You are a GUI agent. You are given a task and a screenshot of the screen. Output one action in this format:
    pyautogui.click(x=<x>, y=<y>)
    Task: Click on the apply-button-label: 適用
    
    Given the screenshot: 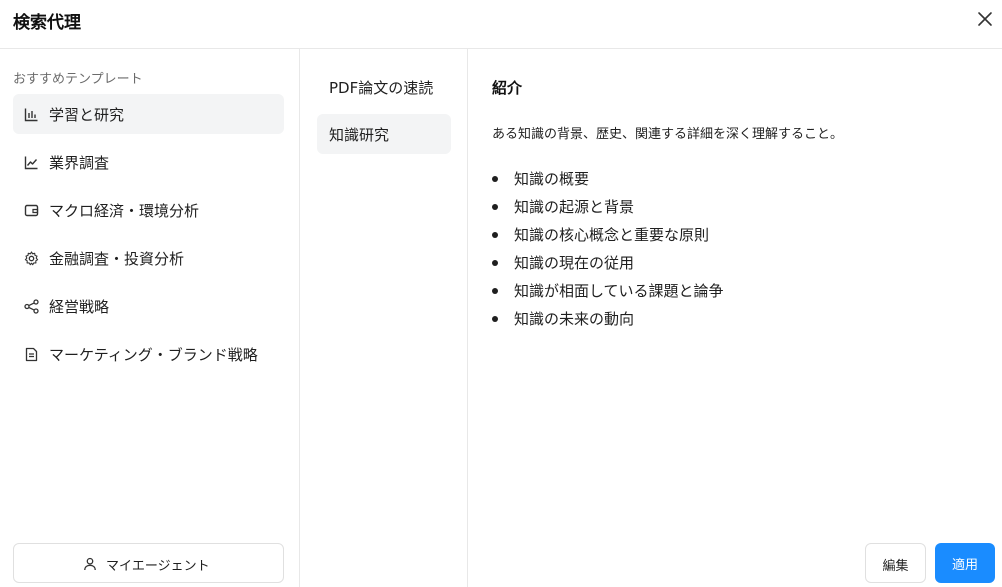 What is the action you would take?
    pyautogui.click(x=964, y=565)
    